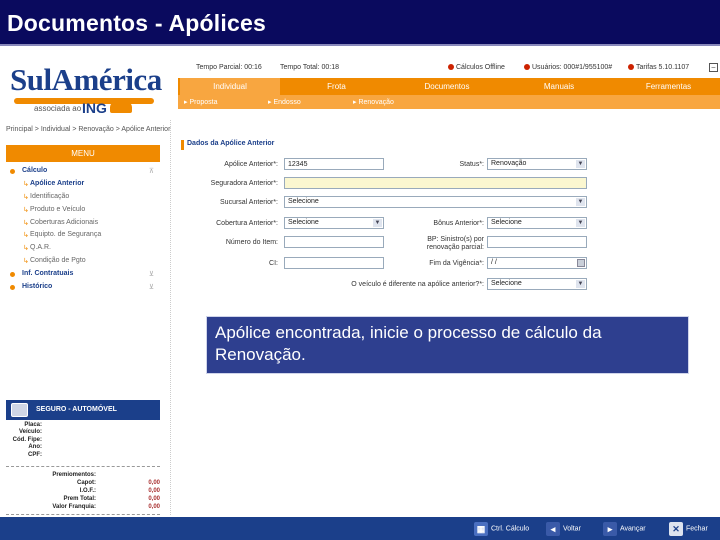  Describe the element at coordinates (58, 209) in the screenshot. I see `sidebar-item-label: Produto e Veículo` at that location.